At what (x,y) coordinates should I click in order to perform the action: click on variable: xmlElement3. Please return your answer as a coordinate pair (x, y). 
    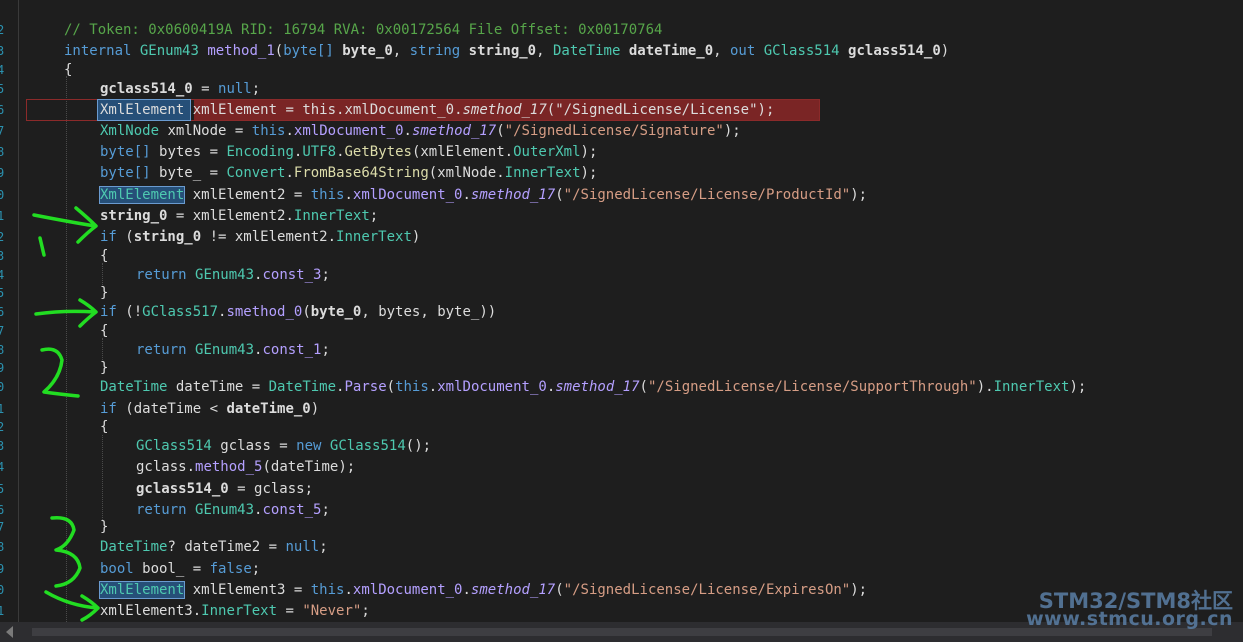
    Looking at the image, I should click on (146, 611).